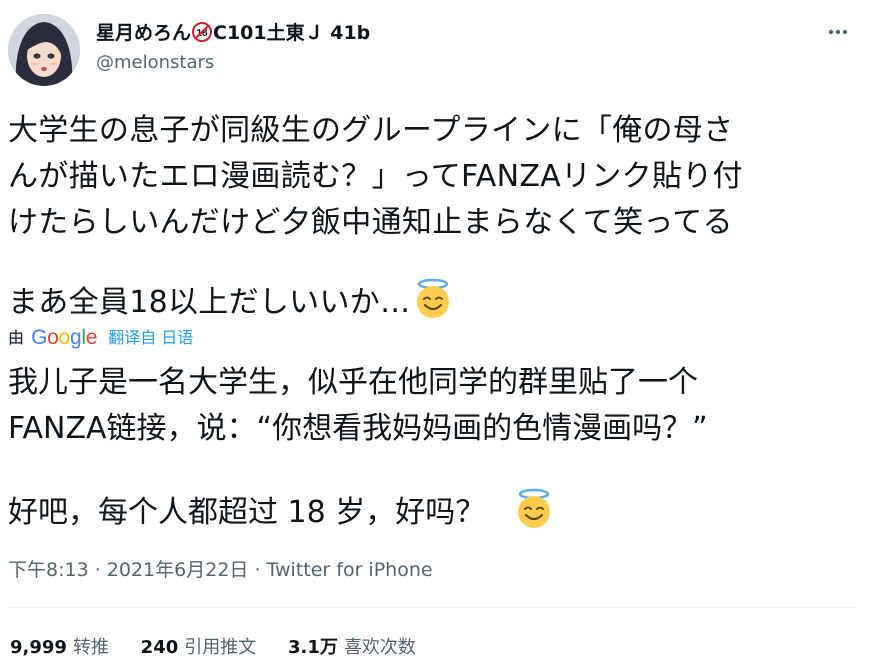 This screenshot has height=665, width=869. I want to click on tweet-time: 下午8:13, so click(48, 570).